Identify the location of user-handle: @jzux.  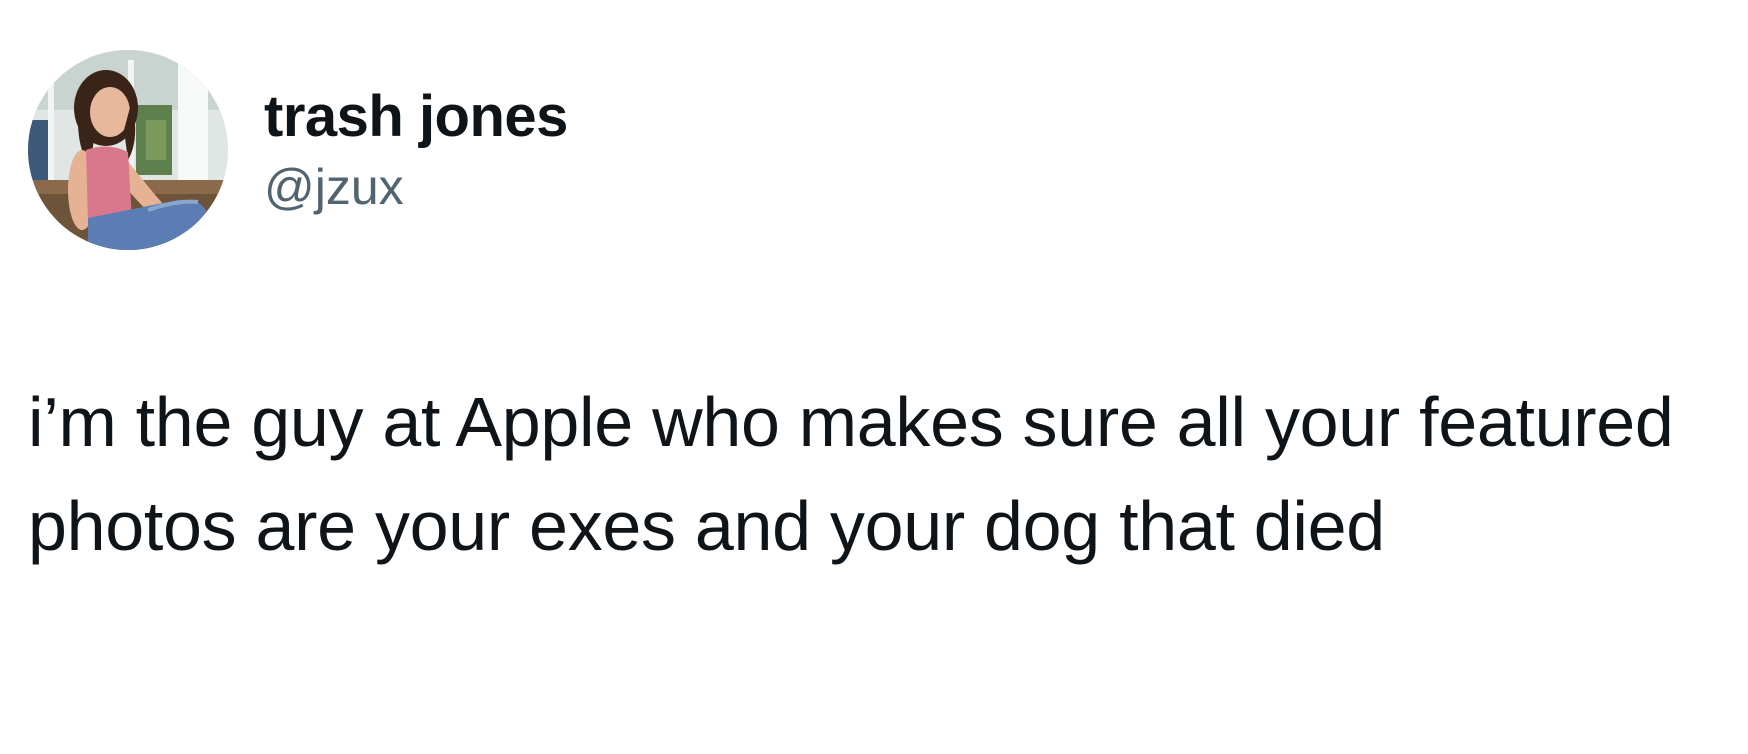
(416, 187).